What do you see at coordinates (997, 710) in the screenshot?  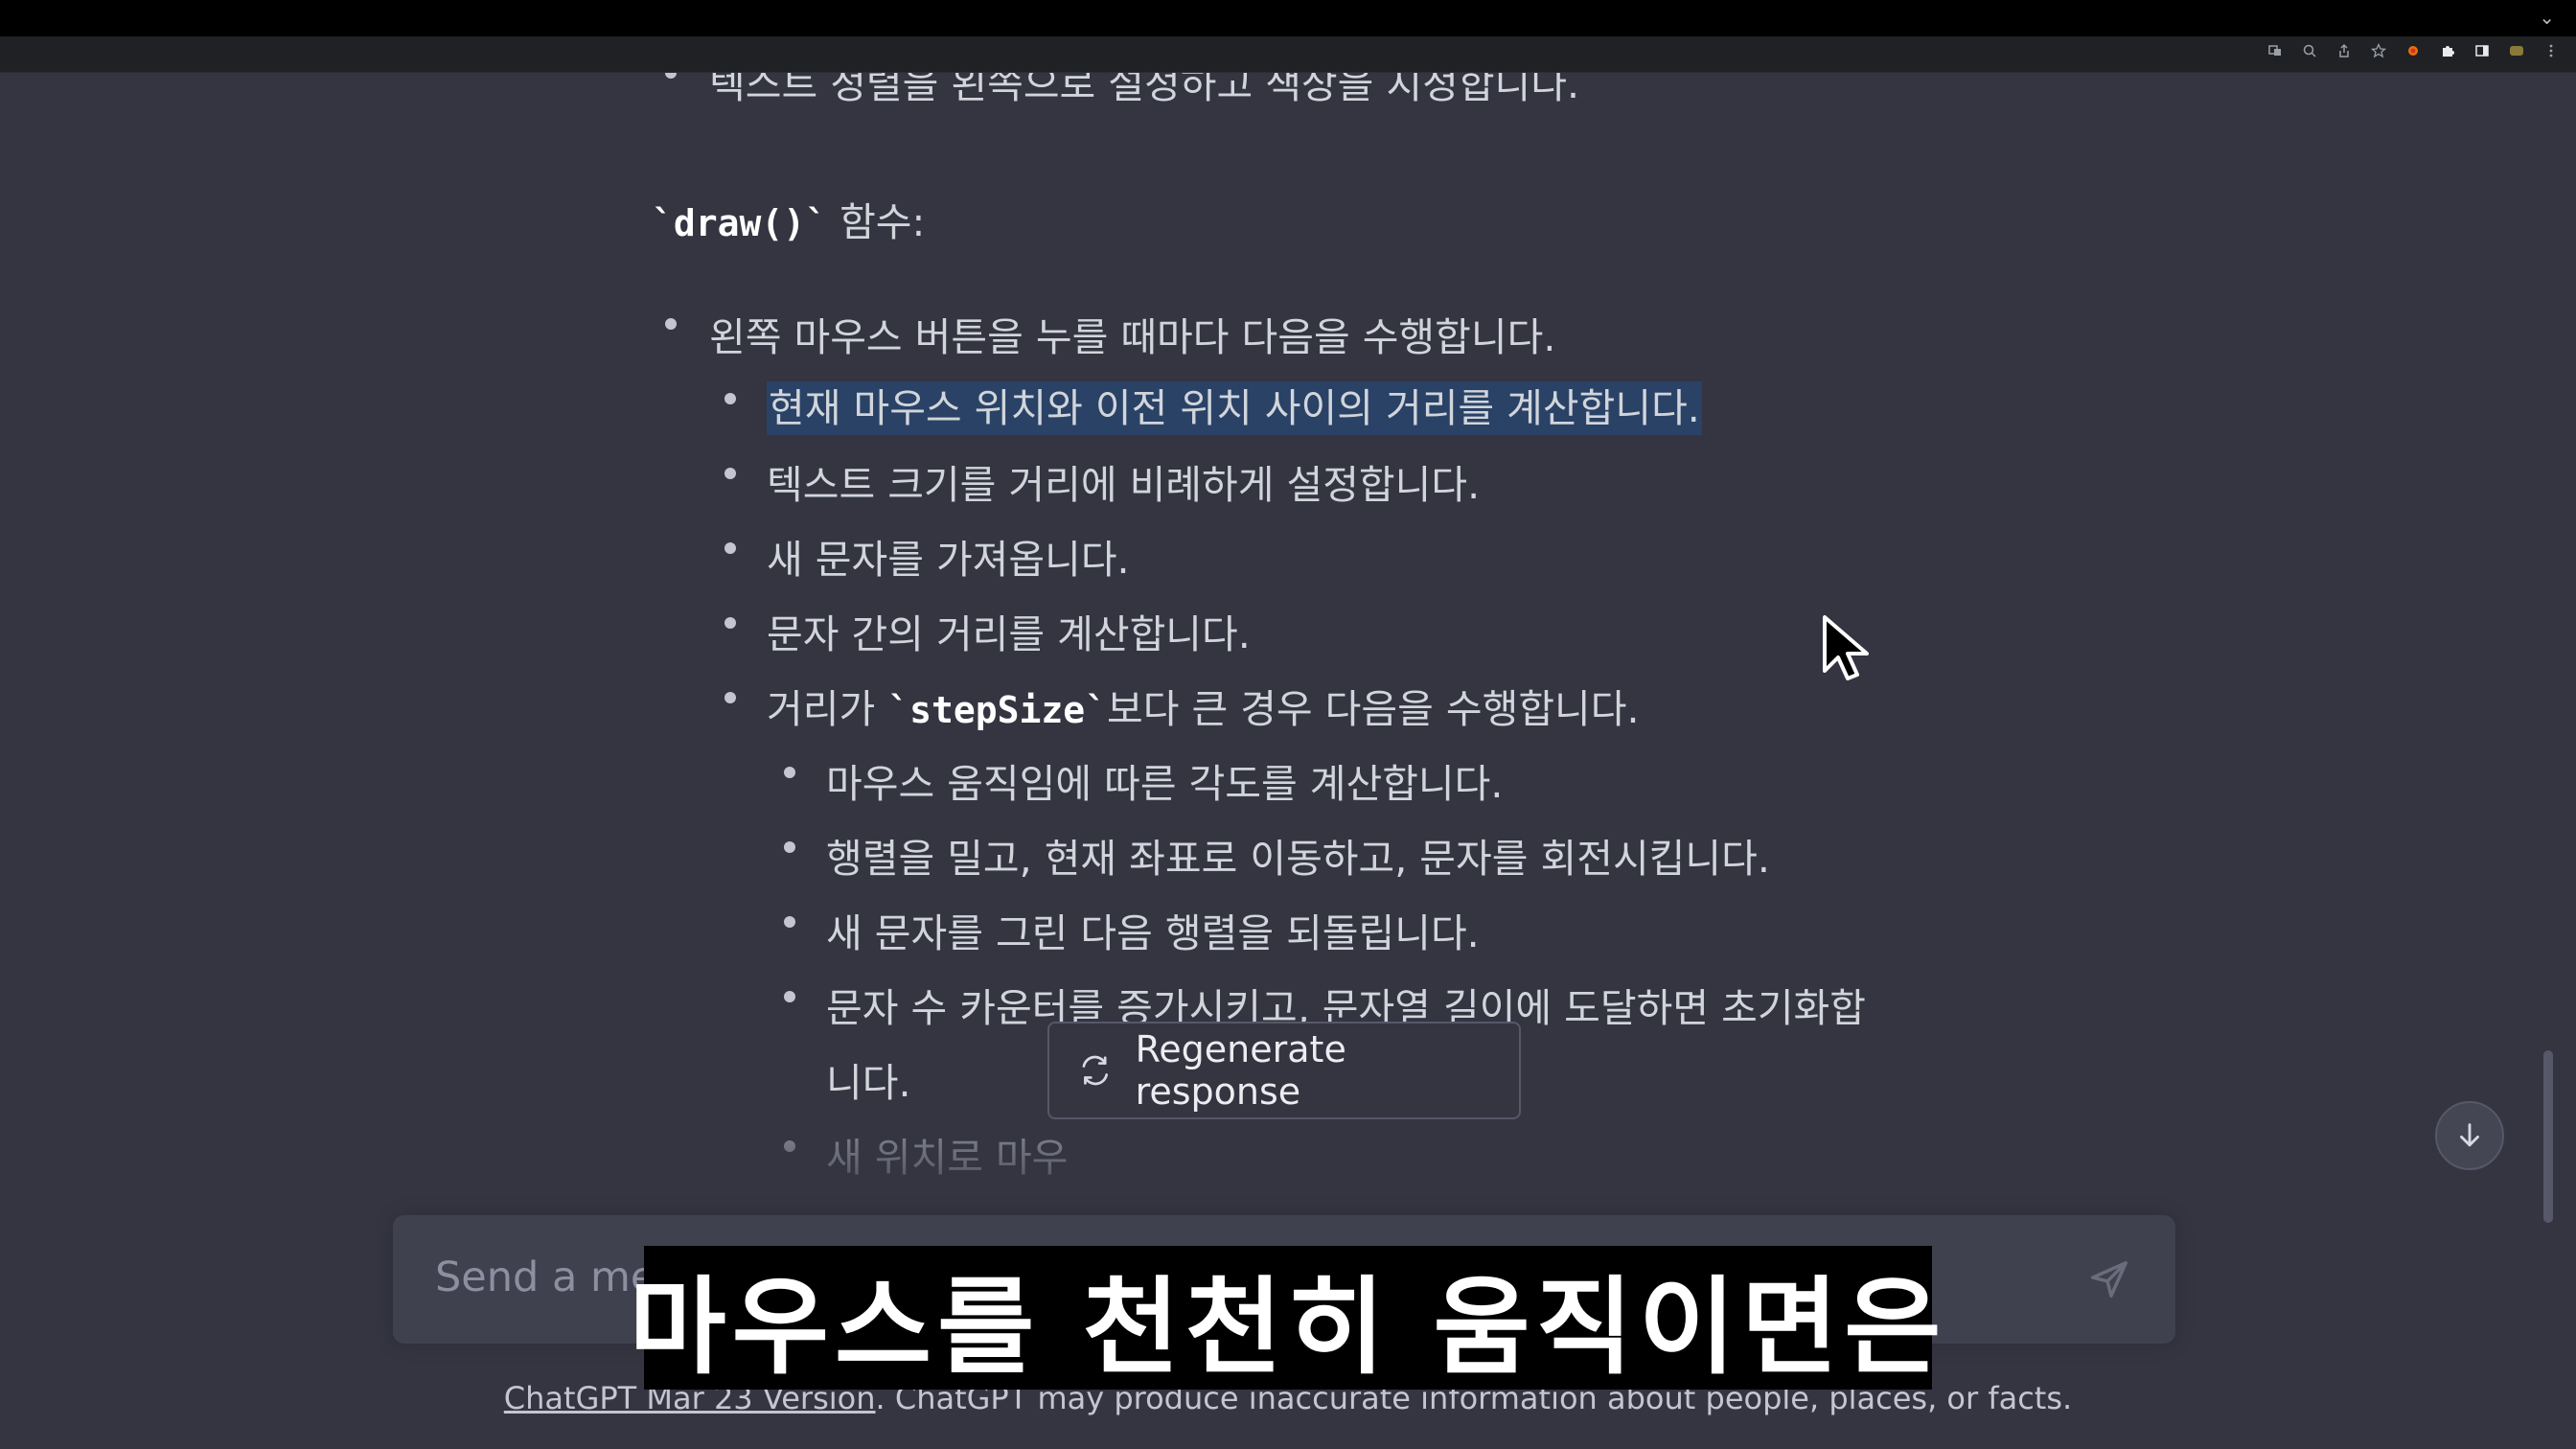 I see `inline-code: `stepSize`` at bounding box center [997, 710].